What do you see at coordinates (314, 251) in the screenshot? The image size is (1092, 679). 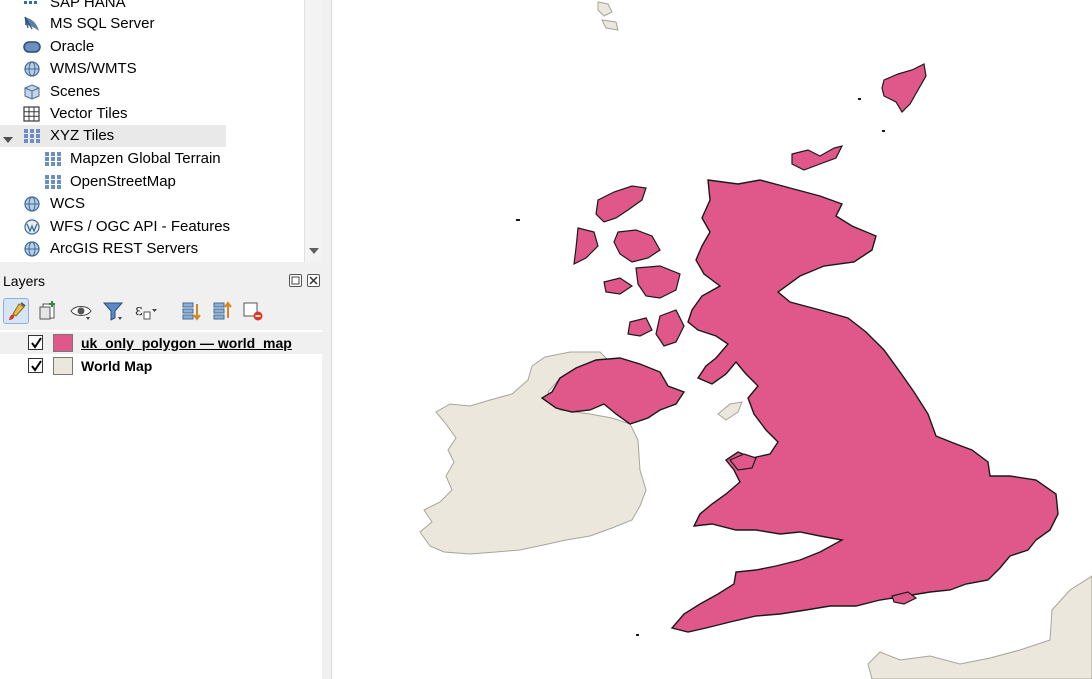 I see `scroll-down-arrow-icon` at bounding box center [314, 251].